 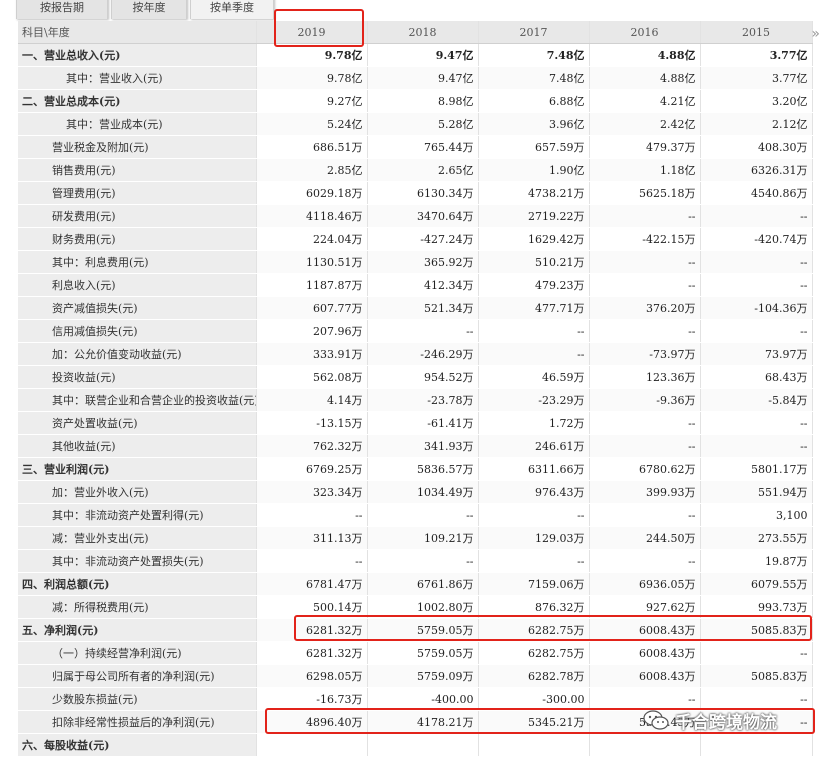 I want to click on cell-2015: 68.43万, so click(x=756, y=377).